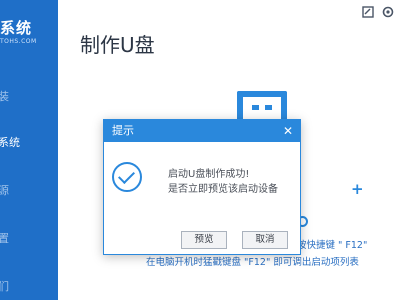 The width and height of the screenshot is (399, 300). I want to click on page-title: 制作U盘, so click(117, 45).